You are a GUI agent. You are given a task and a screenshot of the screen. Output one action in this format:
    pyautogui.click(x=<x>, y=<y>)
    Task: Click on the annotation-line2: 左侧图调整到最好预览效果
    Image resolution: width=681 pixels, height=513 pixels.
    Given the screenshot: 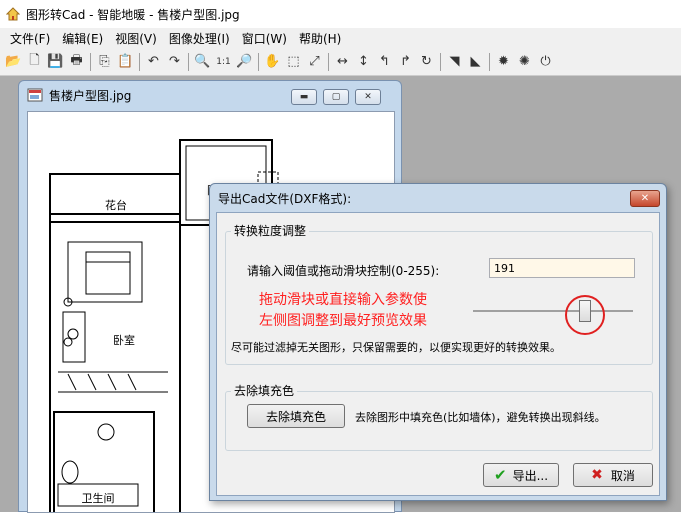 What is the action you would take?
    pyautogui.click(x=343, y=321)
    